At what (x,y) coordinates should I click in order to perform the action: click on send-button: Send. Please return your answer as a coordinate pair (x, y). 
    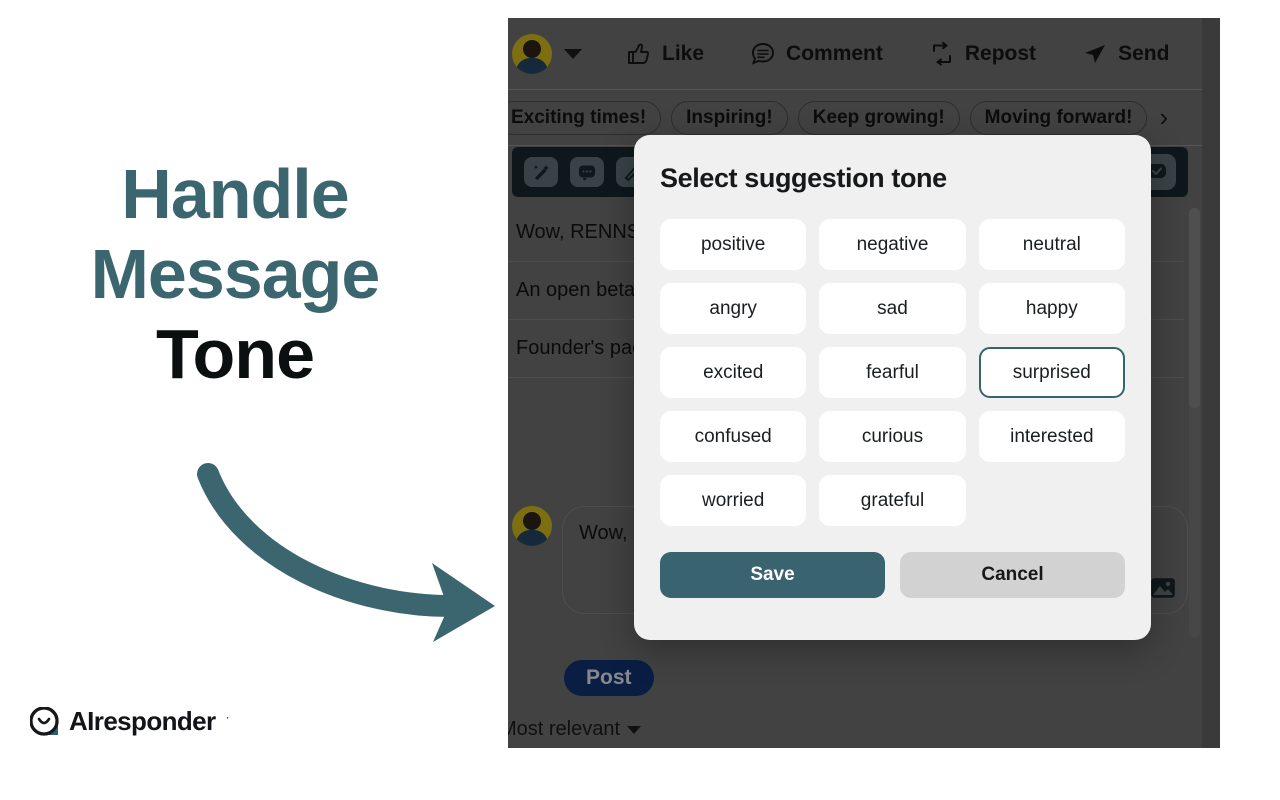
    Looking at the image, I should click on (1125, 54).